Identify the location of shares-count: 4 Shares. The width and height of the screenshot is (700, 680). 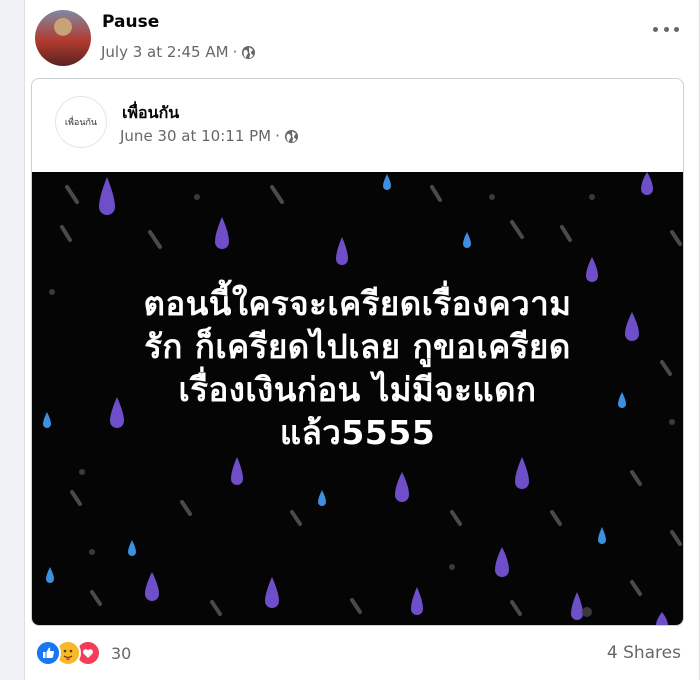
(644, 653).